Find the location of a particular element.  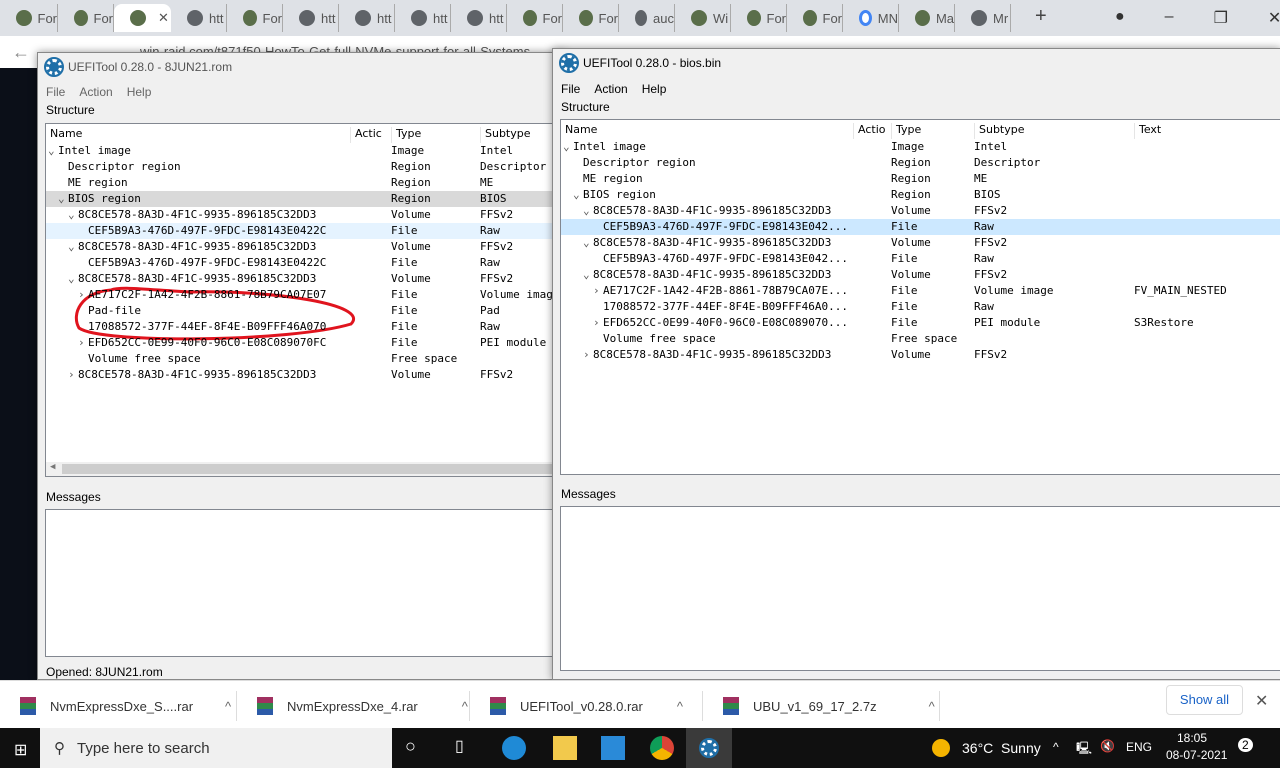

notifications-icon: 2 is located at coordinates (1245, 745).